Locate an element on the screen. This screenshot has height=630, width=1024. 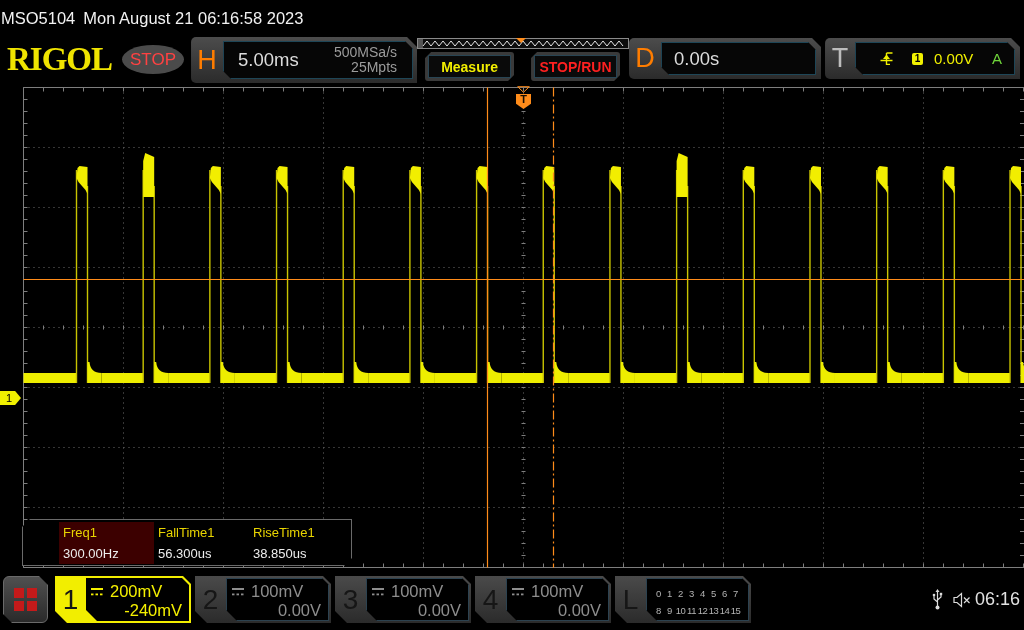
vertical-scale: 200mV is located at coordinates (136, 591).